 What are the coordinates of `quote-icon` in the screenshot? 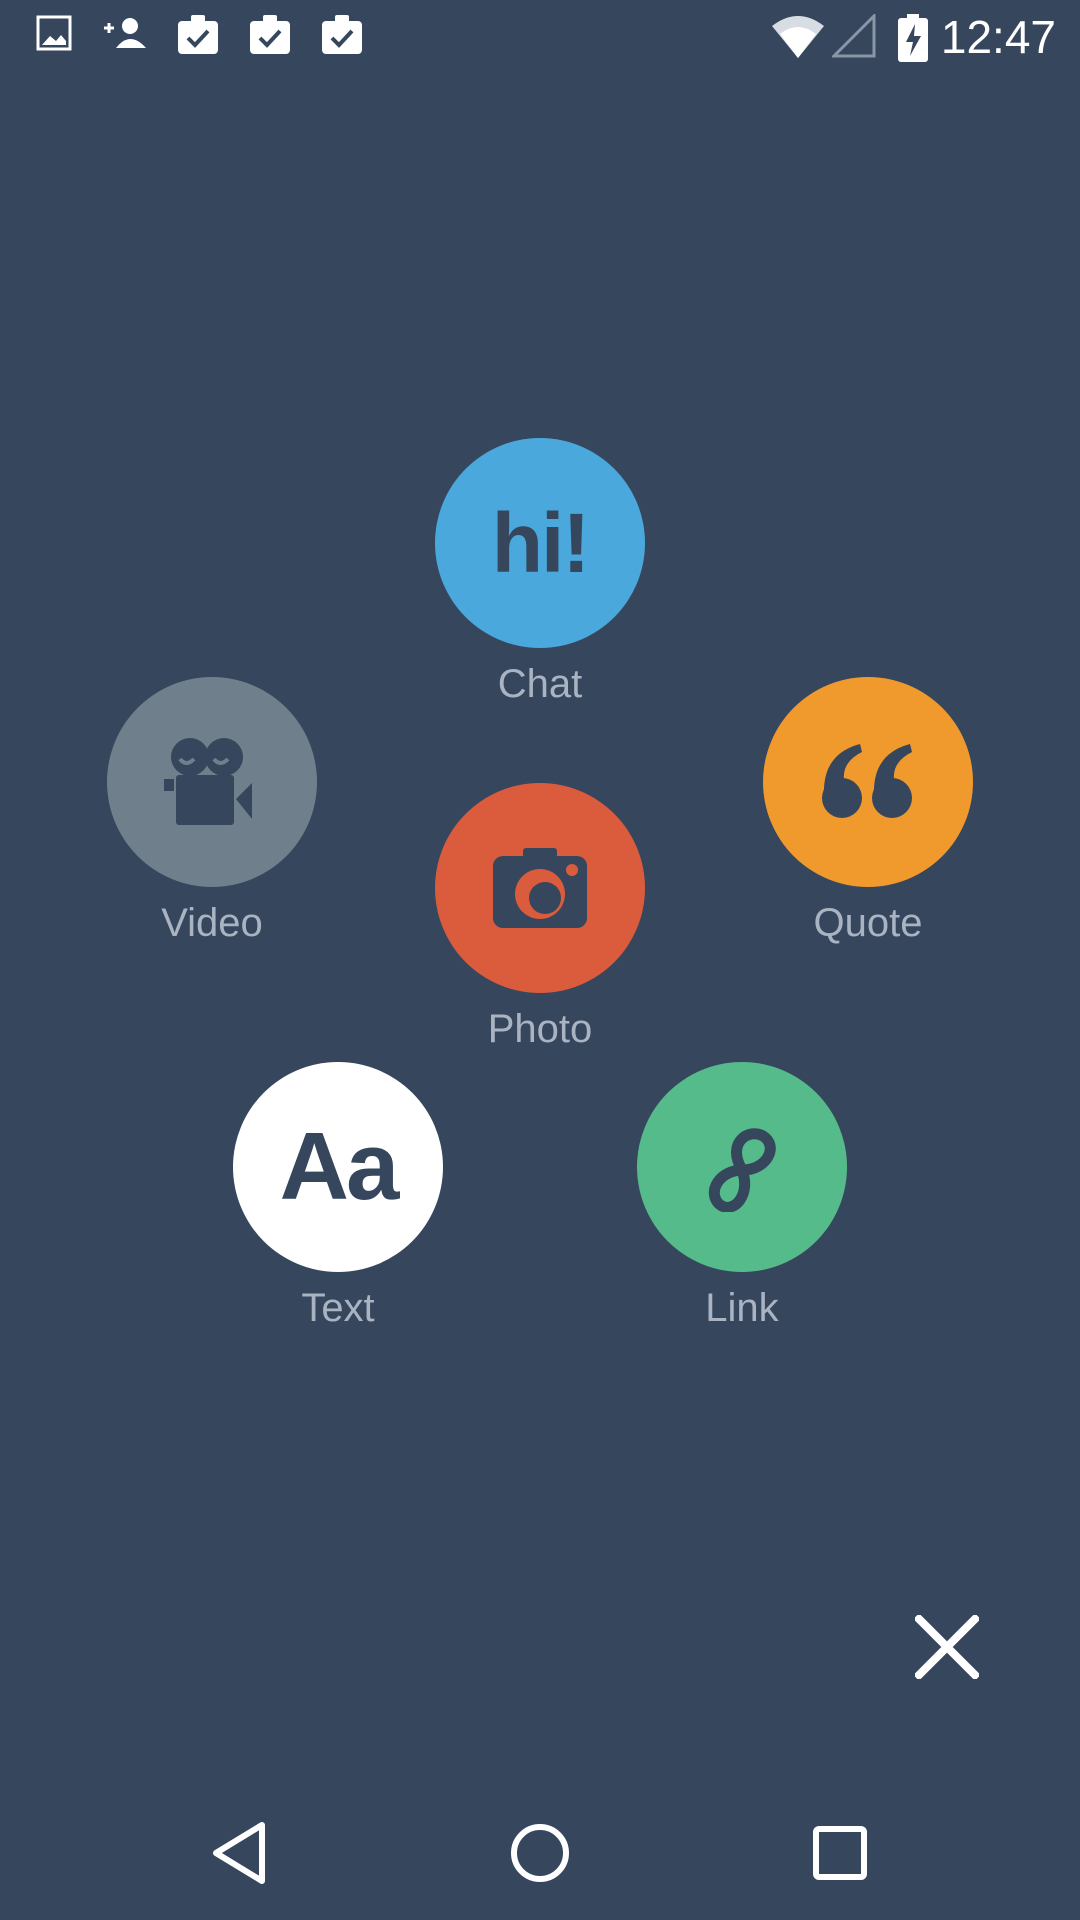 It's located at (867, 781).